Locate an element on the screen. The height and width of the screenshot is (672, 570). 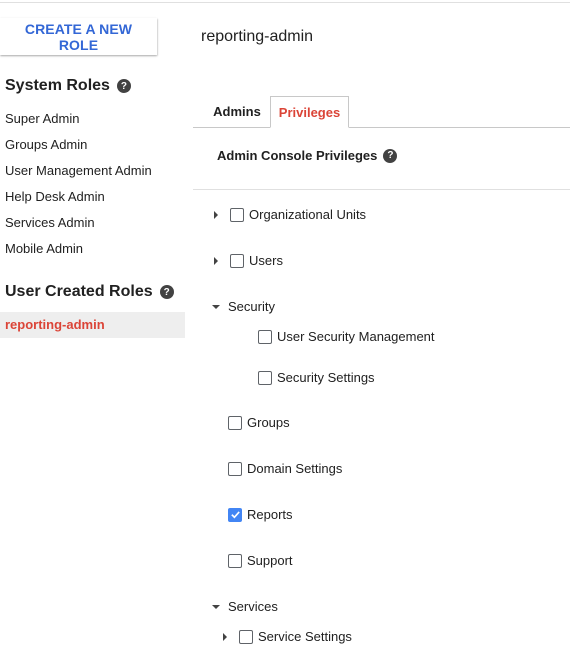
tree-row-user-security-management: User Security Management is located at coordinates (346, 336).